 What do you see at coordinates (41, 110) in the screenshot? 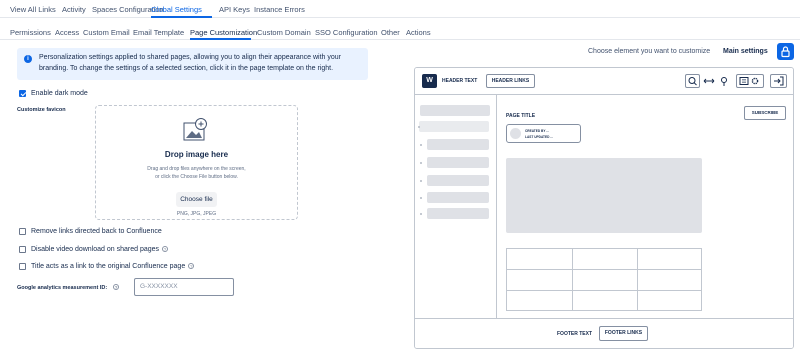
I see `favicon-label: Customize favicon` at bounding box center [41, 110].